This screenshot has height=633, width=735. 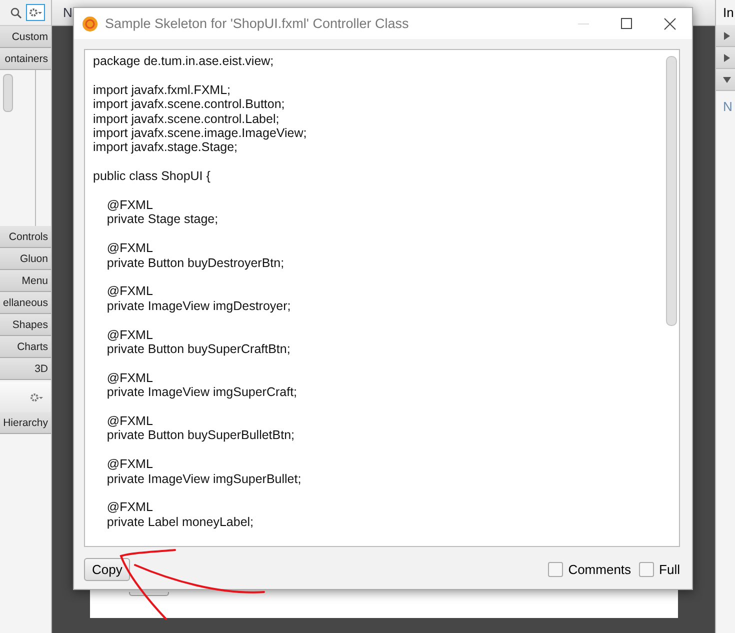 What do you see at coordinates (25, 37) in the screenshot?
I see `library-section-header: Custom` at bounding box center [25, 37].